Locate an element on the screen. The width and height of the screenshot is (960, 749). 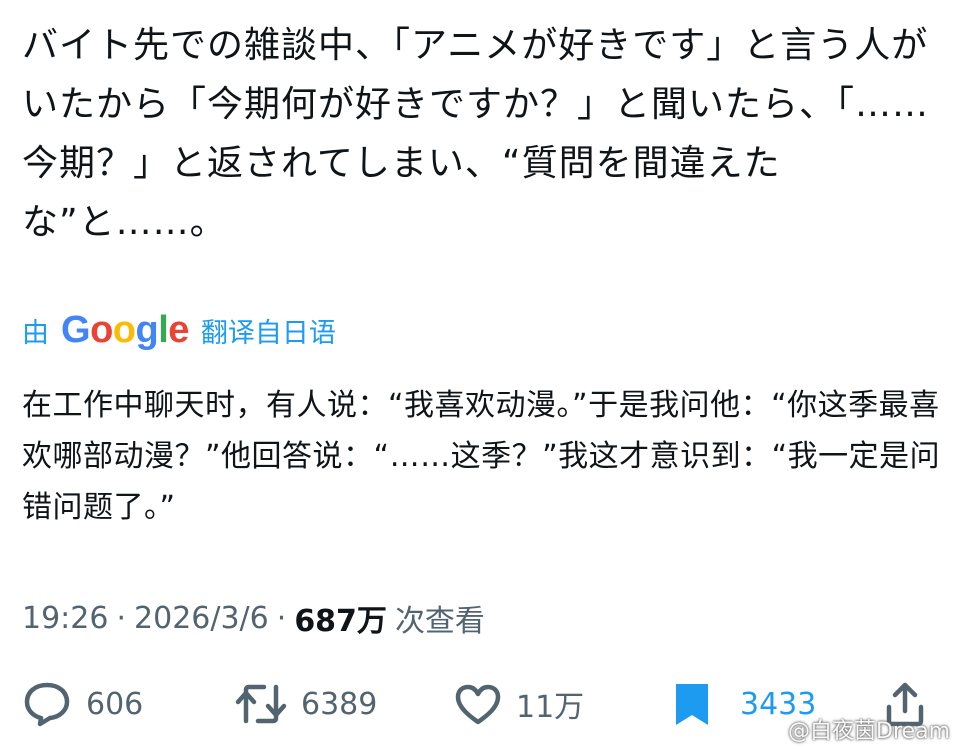
translated-from-link: 翻译自日语 is located at coordinates (268, 330).